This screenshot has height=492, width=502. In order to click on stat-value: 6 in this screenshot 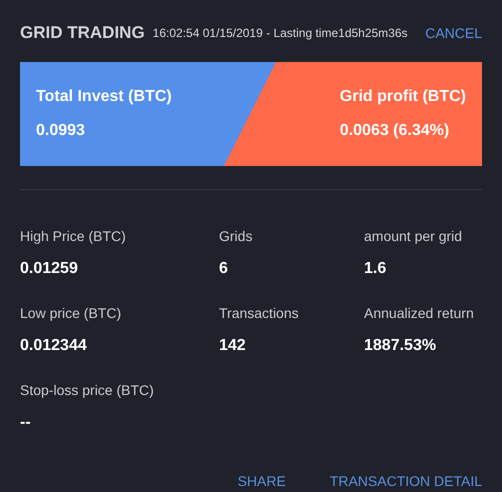, I will do `click(224, 269)`.